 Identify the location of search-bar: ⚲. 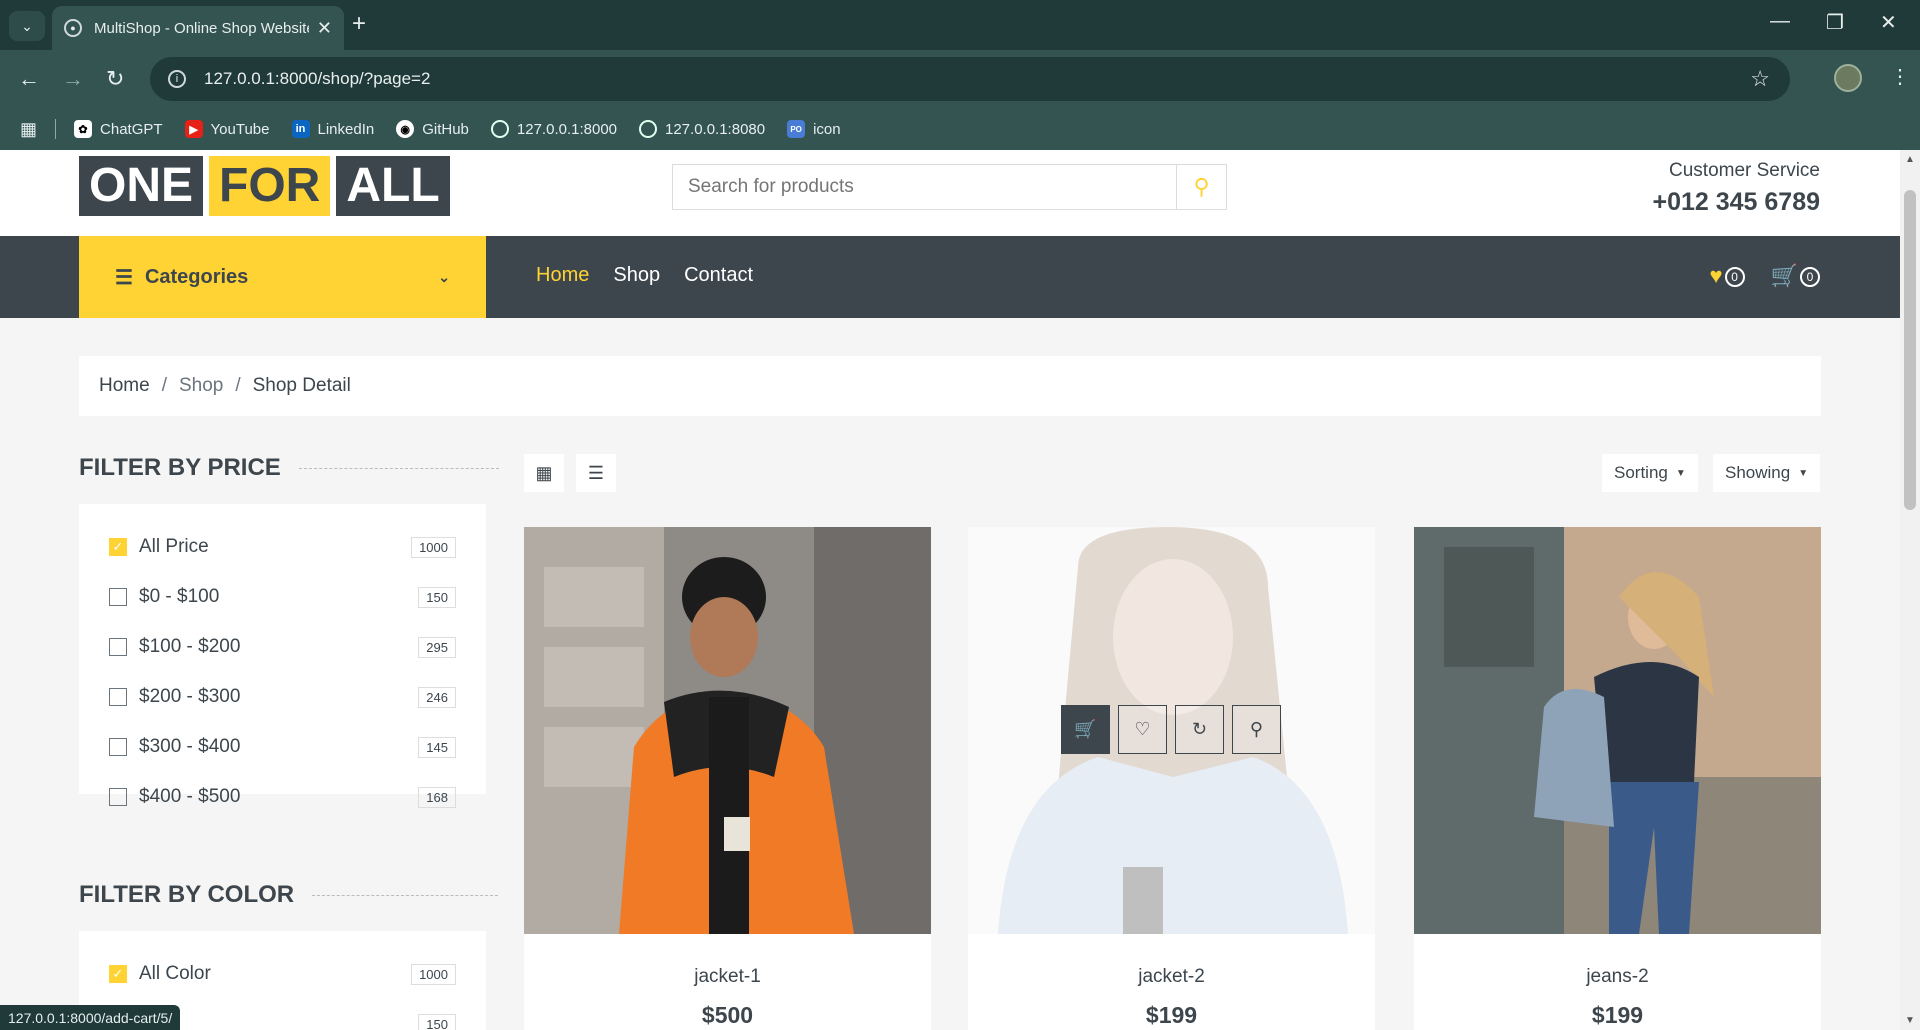
(949, 187).